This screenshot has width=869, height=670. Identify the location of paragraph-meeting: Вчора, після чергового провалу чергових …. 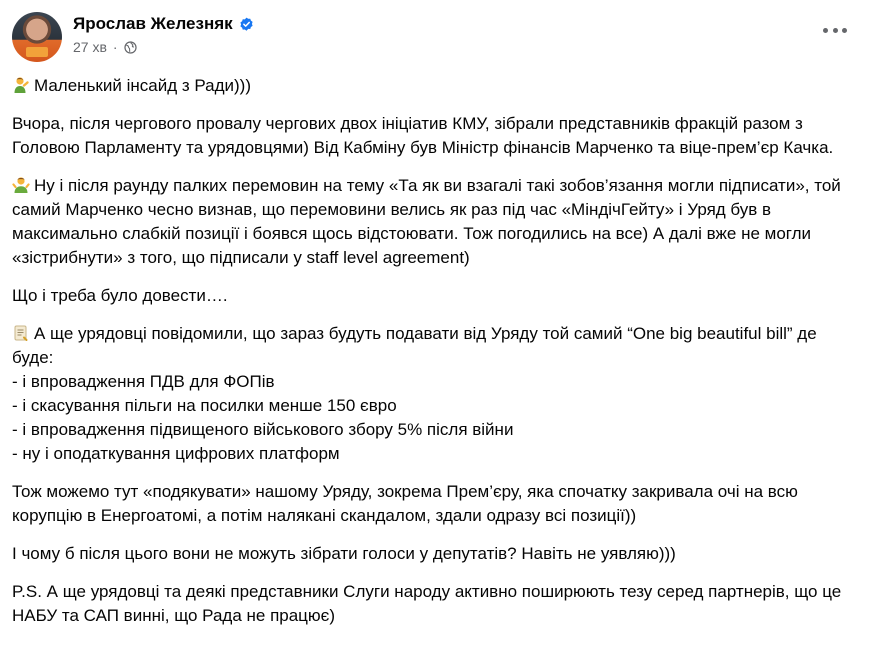
(432, 136).